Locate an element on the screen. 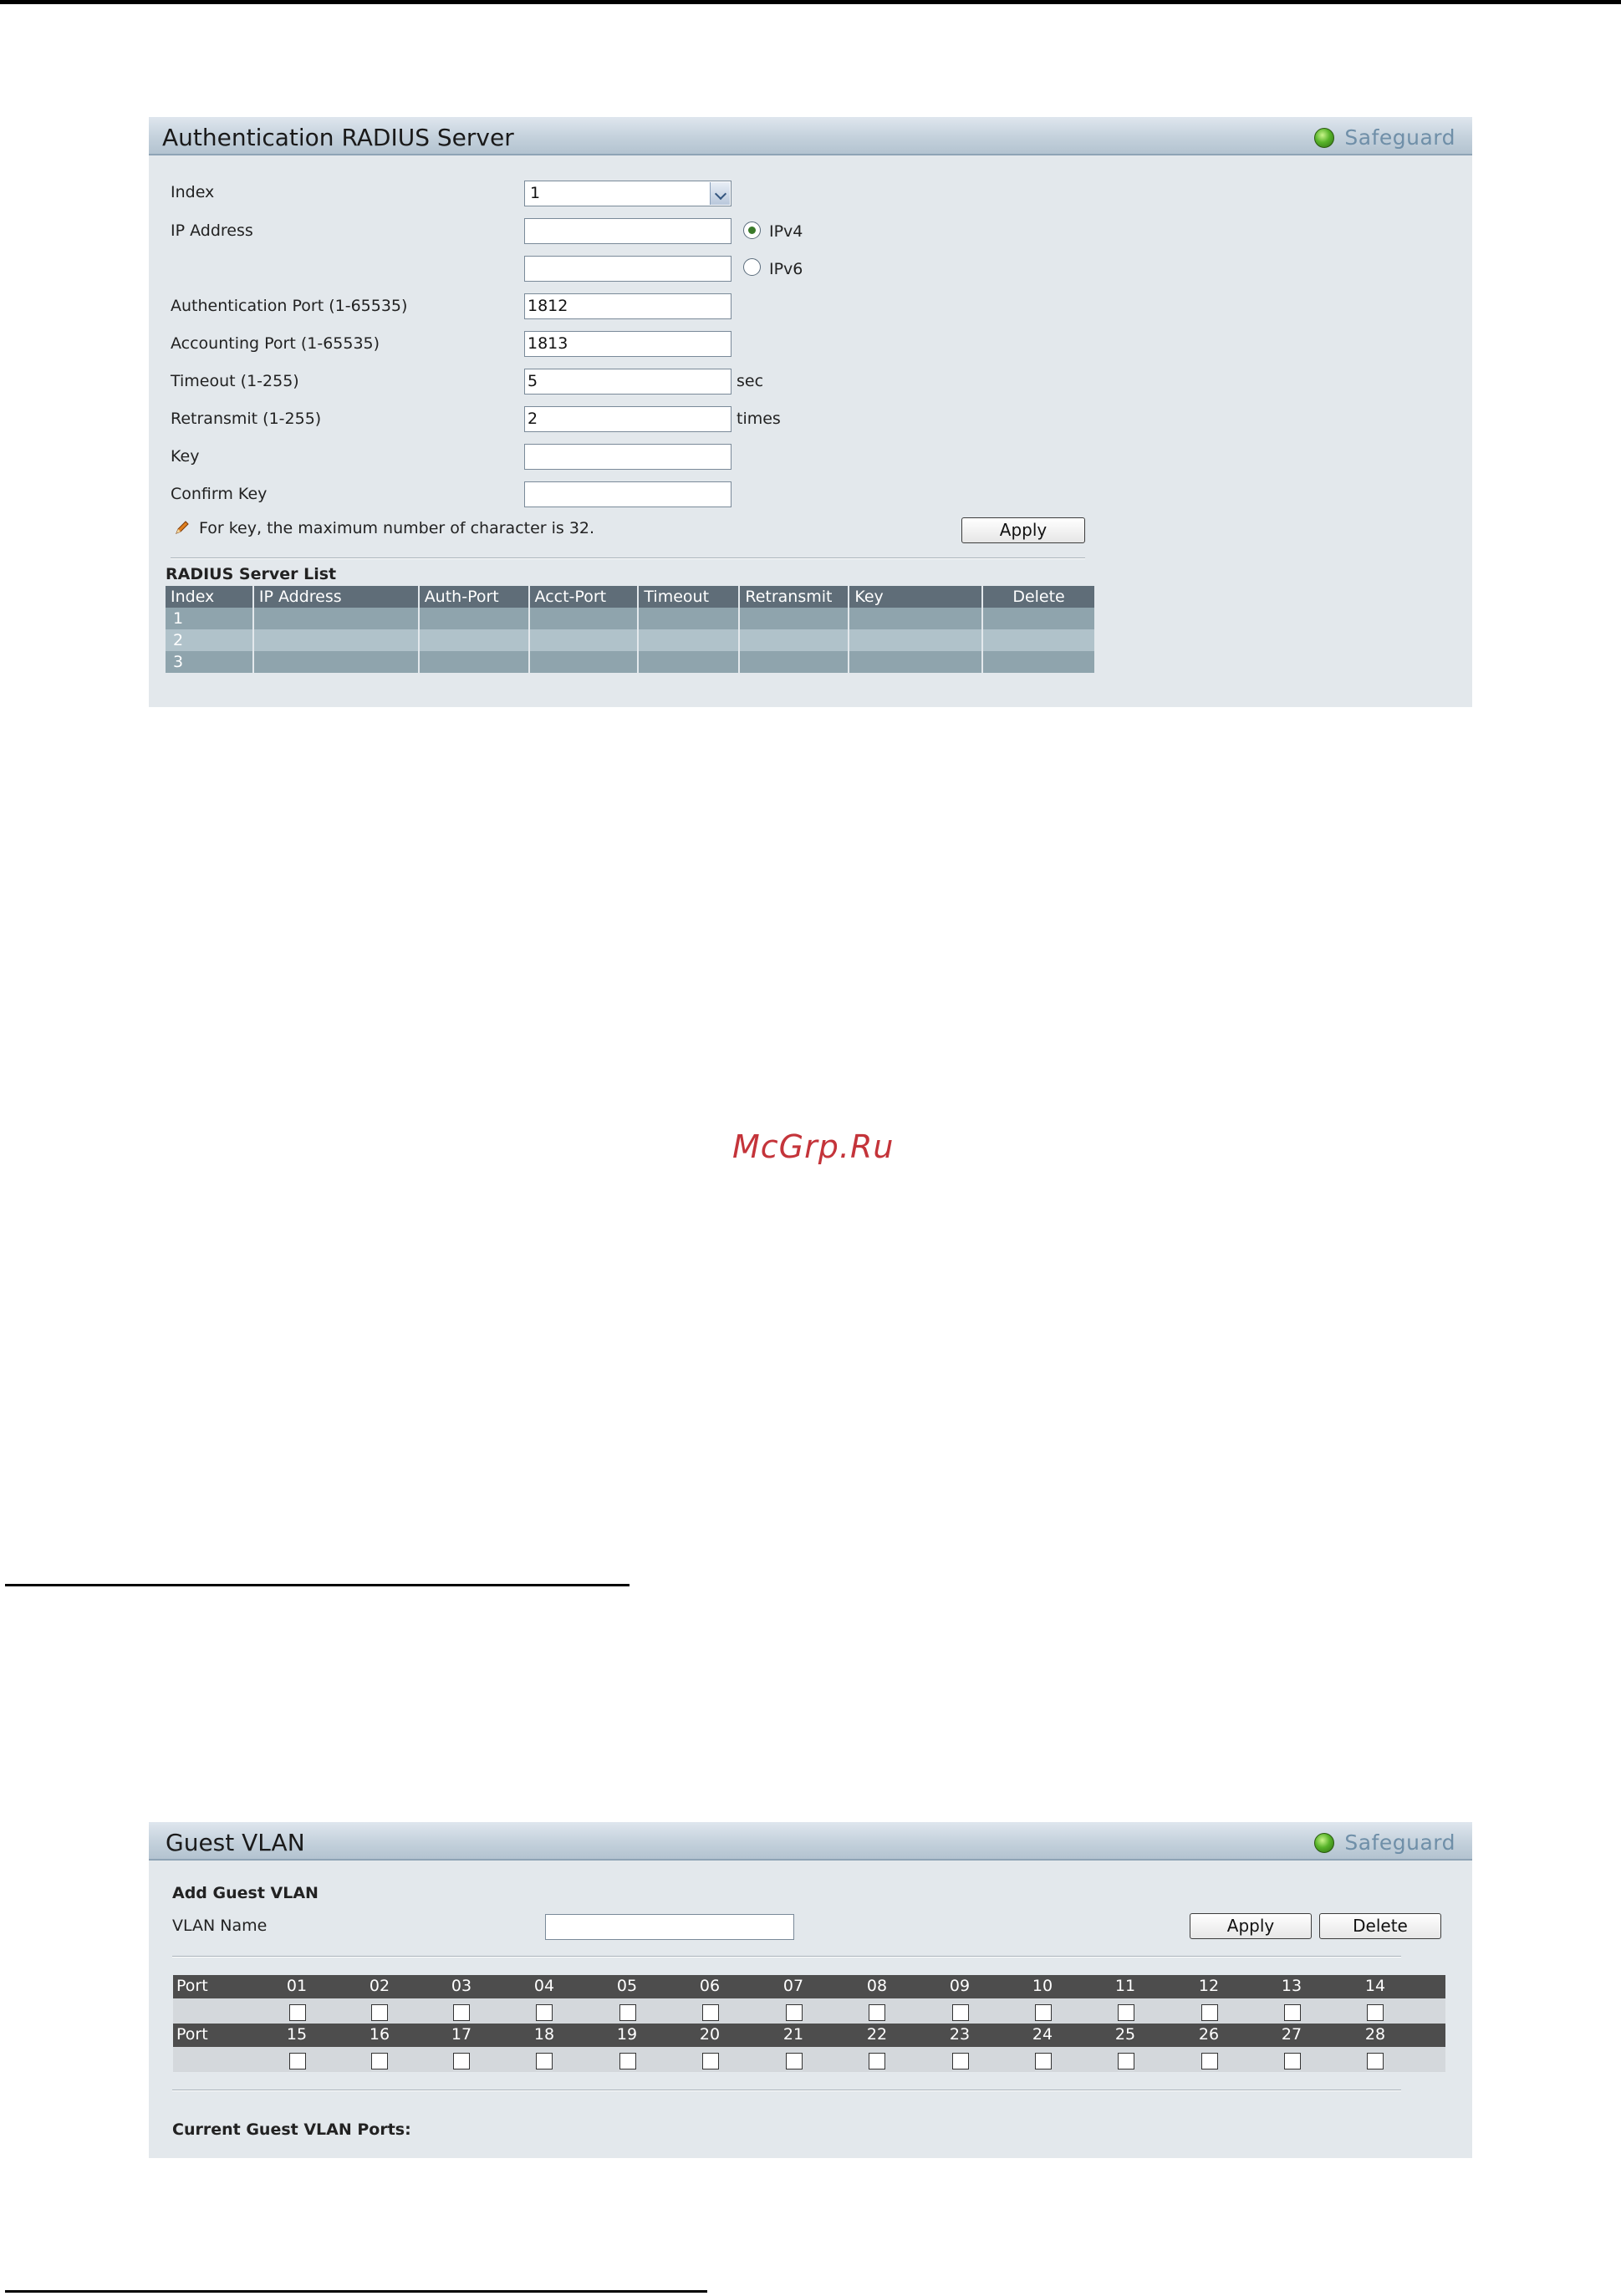 The width and height of the screenshot is (1621, 2296). top-rule is located at coordinates (810, 2).